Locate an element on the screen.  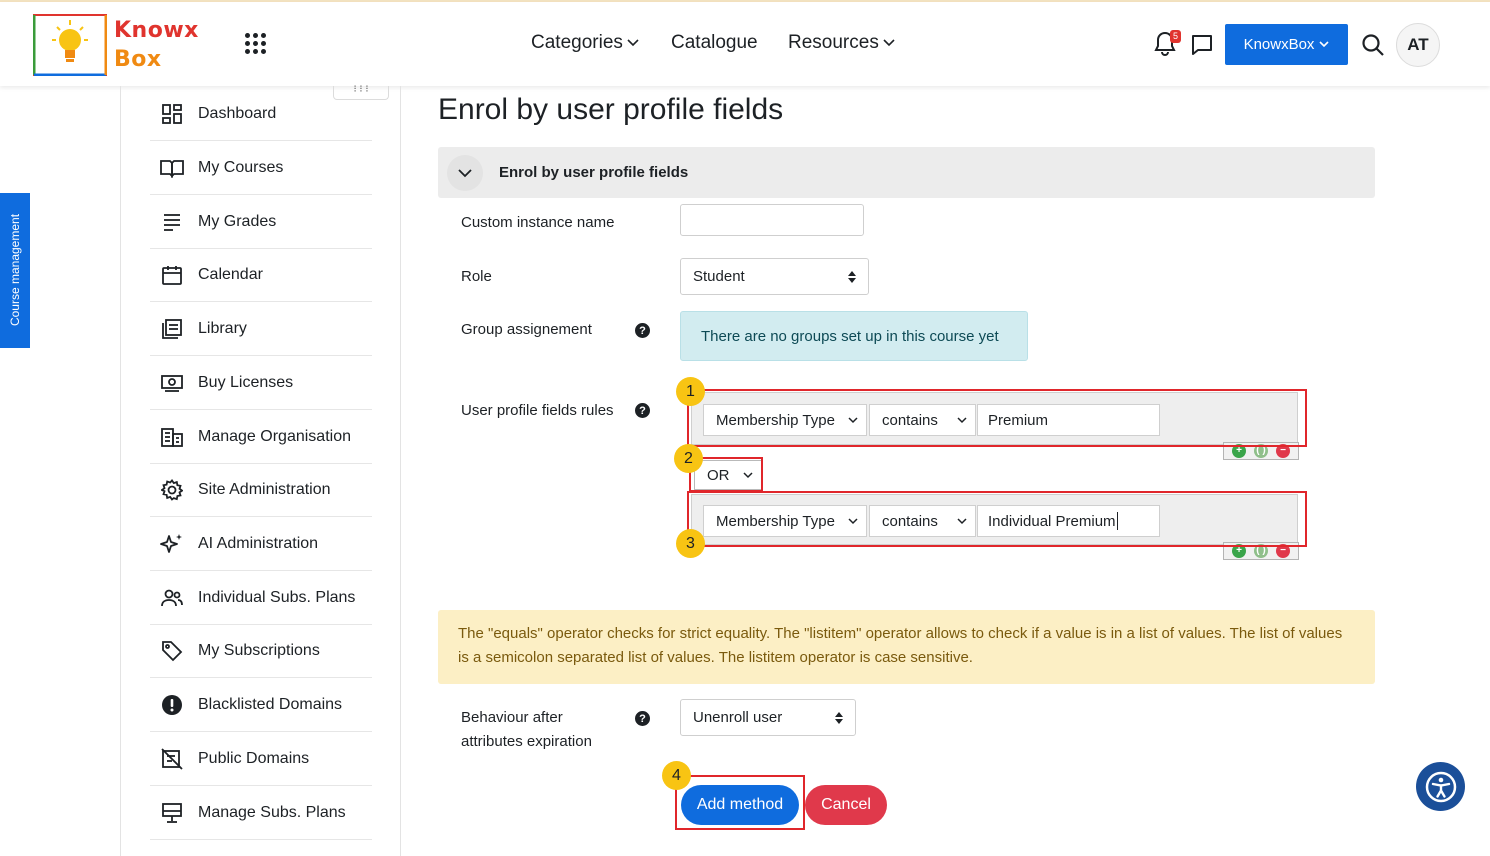
building-icon is located at coordinates (172, 437).